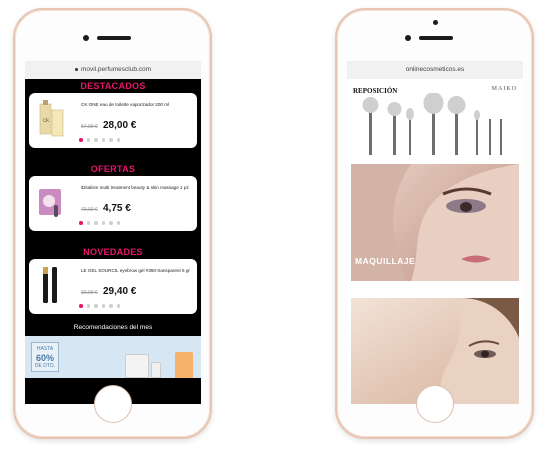  Describe the element at coordinates (45, 366) in the screenshot. I see `badge-bottom: DE DTO.` at that location.